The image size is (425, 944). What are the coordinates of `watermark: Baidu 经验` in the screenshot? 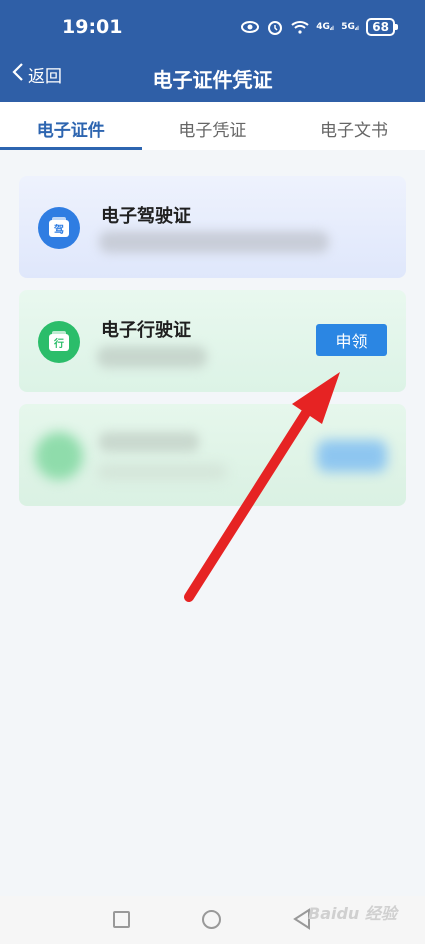 It's located at (352, 913).